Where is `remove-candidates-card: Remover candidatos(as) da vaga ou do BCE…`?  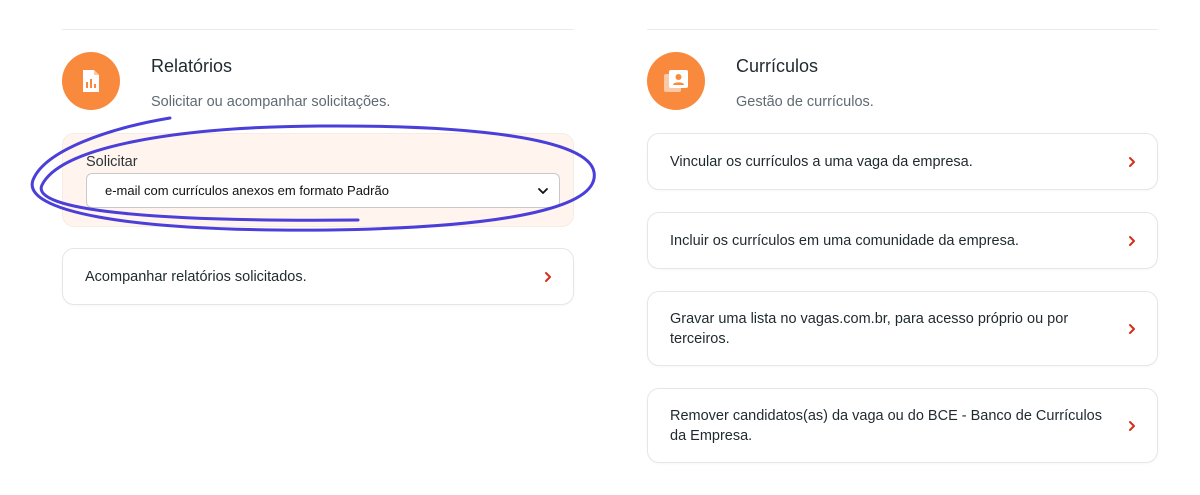 remove-candidates-card: Remover candidatos(as) da vaga ou do BCE… is located at coordinates (902, 425).